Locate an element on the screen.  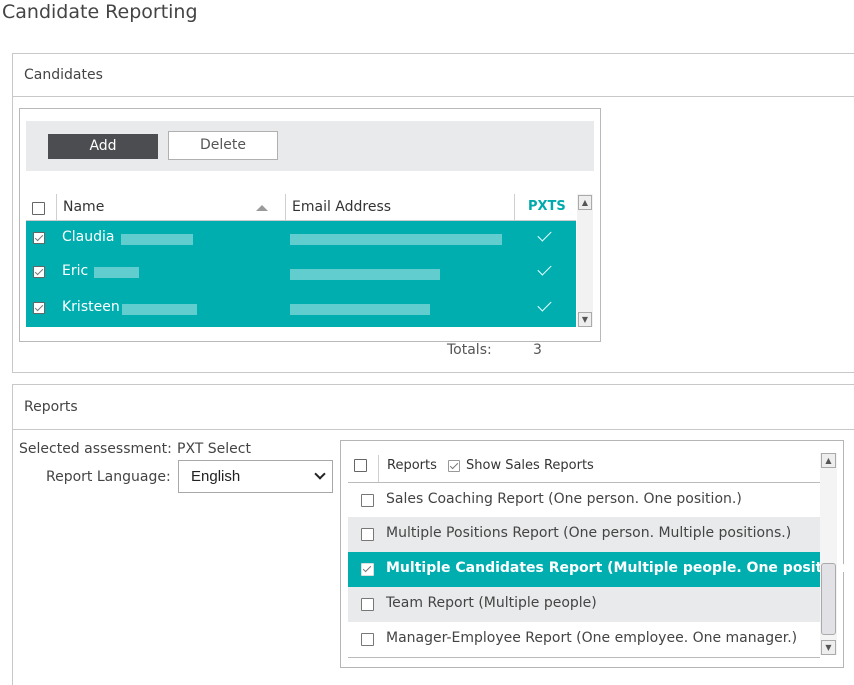
add-button: Add is located at coordinates (103, 146).